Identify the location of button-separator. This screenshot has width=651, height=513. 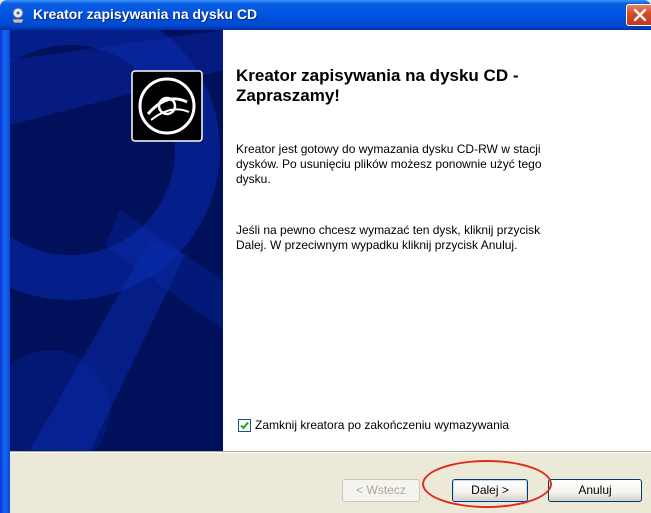
(330, 452).